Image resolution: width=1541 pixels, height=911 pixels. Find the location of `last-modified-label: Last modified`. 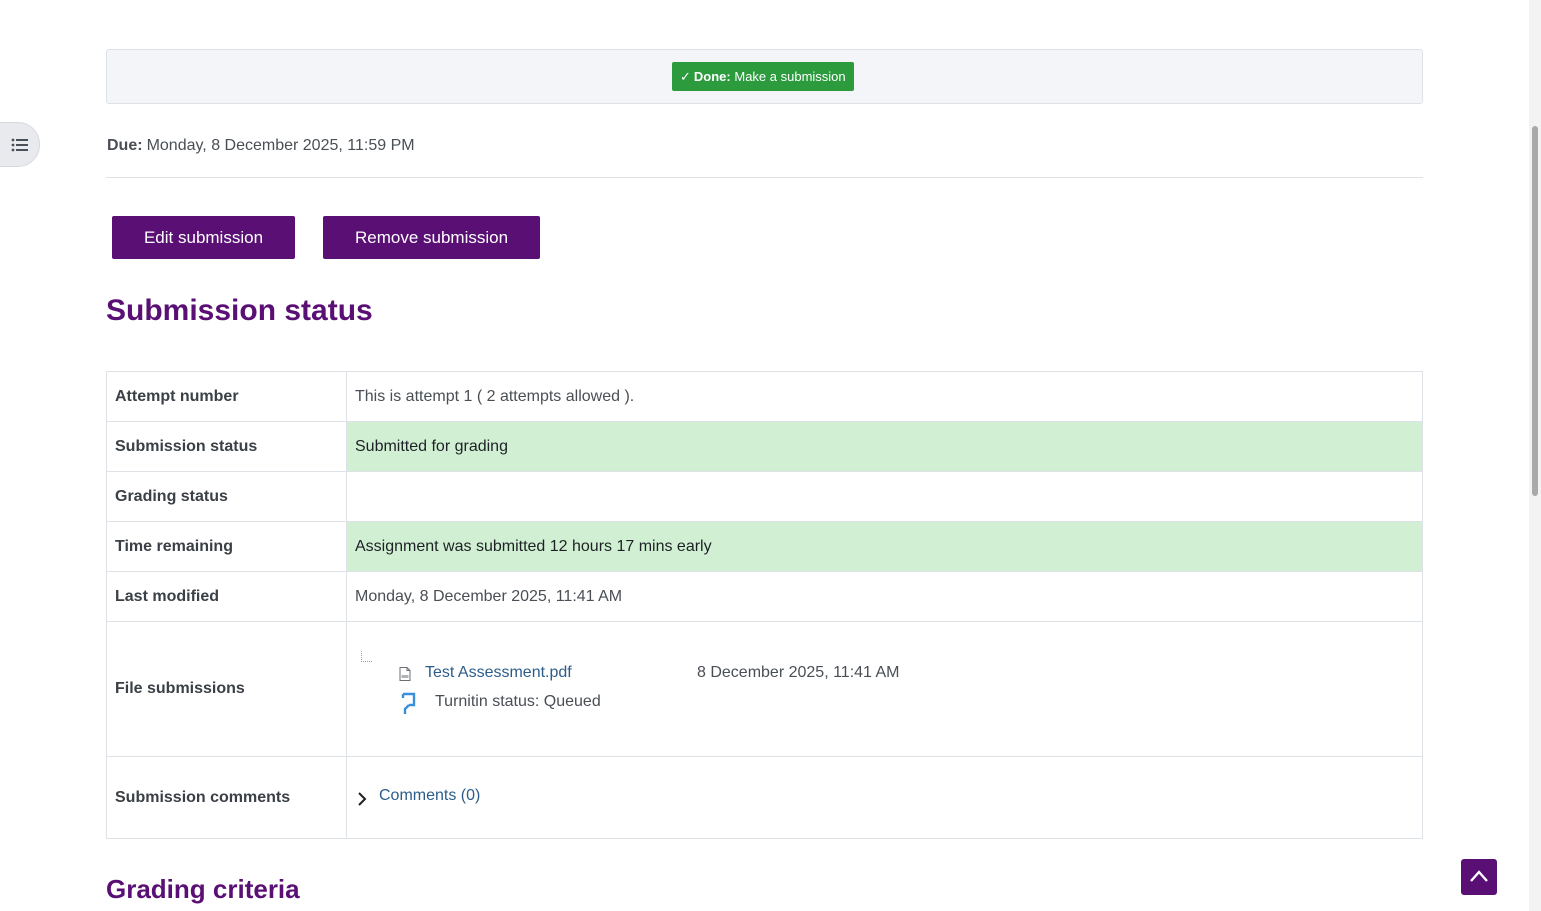

last-modified-label: Last modified is located at coordinates (226, 596).